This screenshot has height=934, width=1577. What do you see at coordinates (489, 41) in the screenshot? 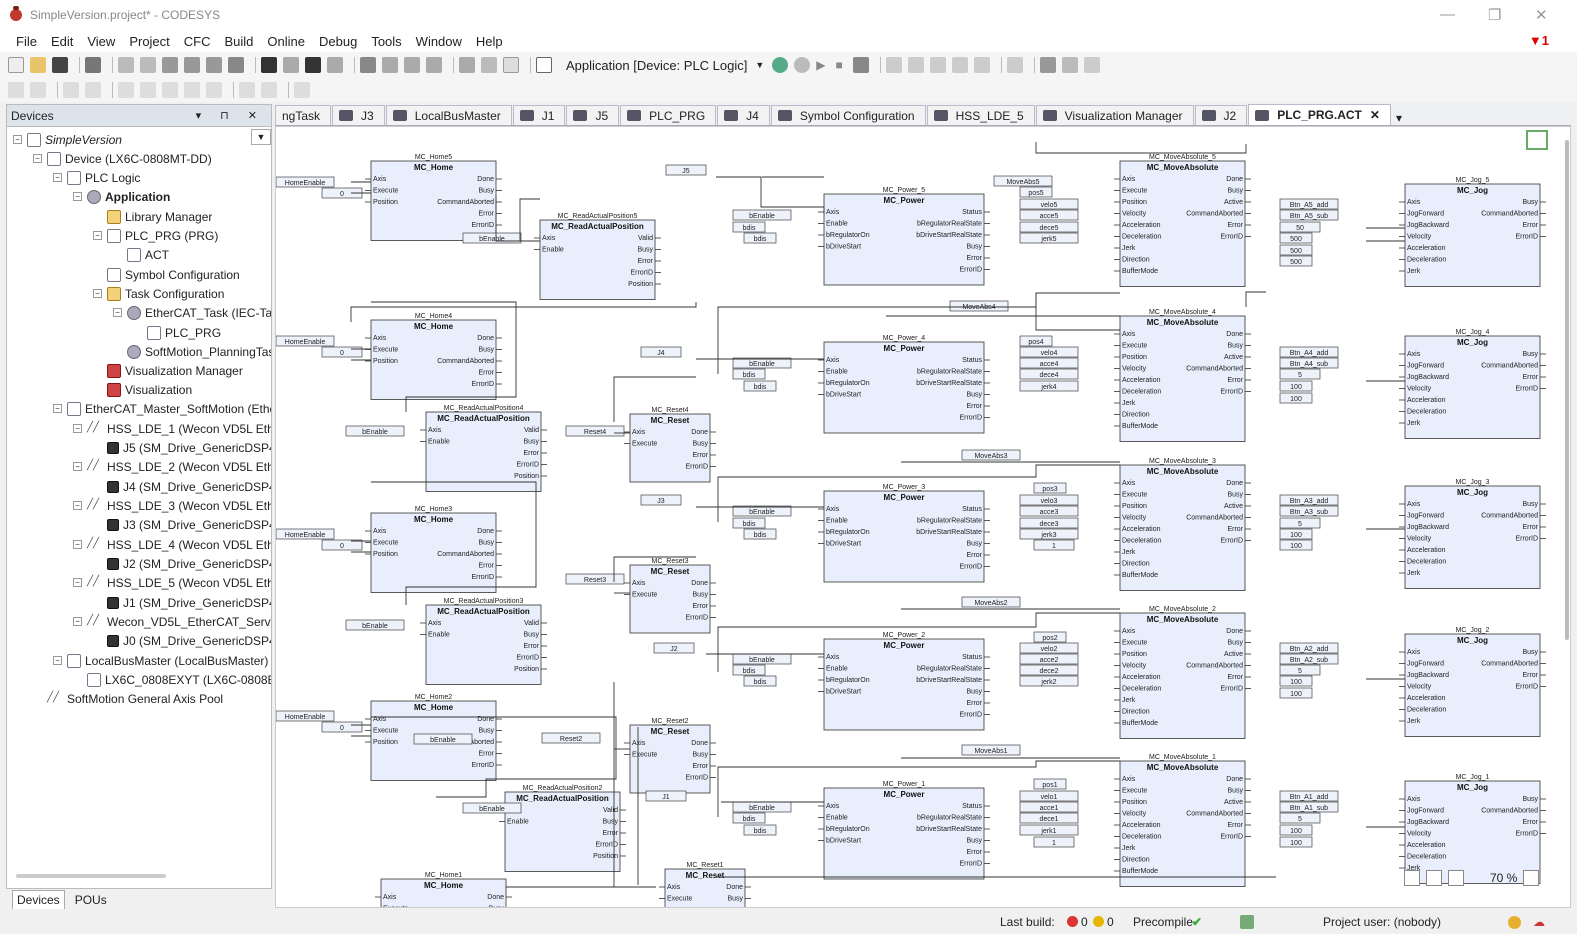
I see `menu-help: Help` at bounding box center [489, 41].